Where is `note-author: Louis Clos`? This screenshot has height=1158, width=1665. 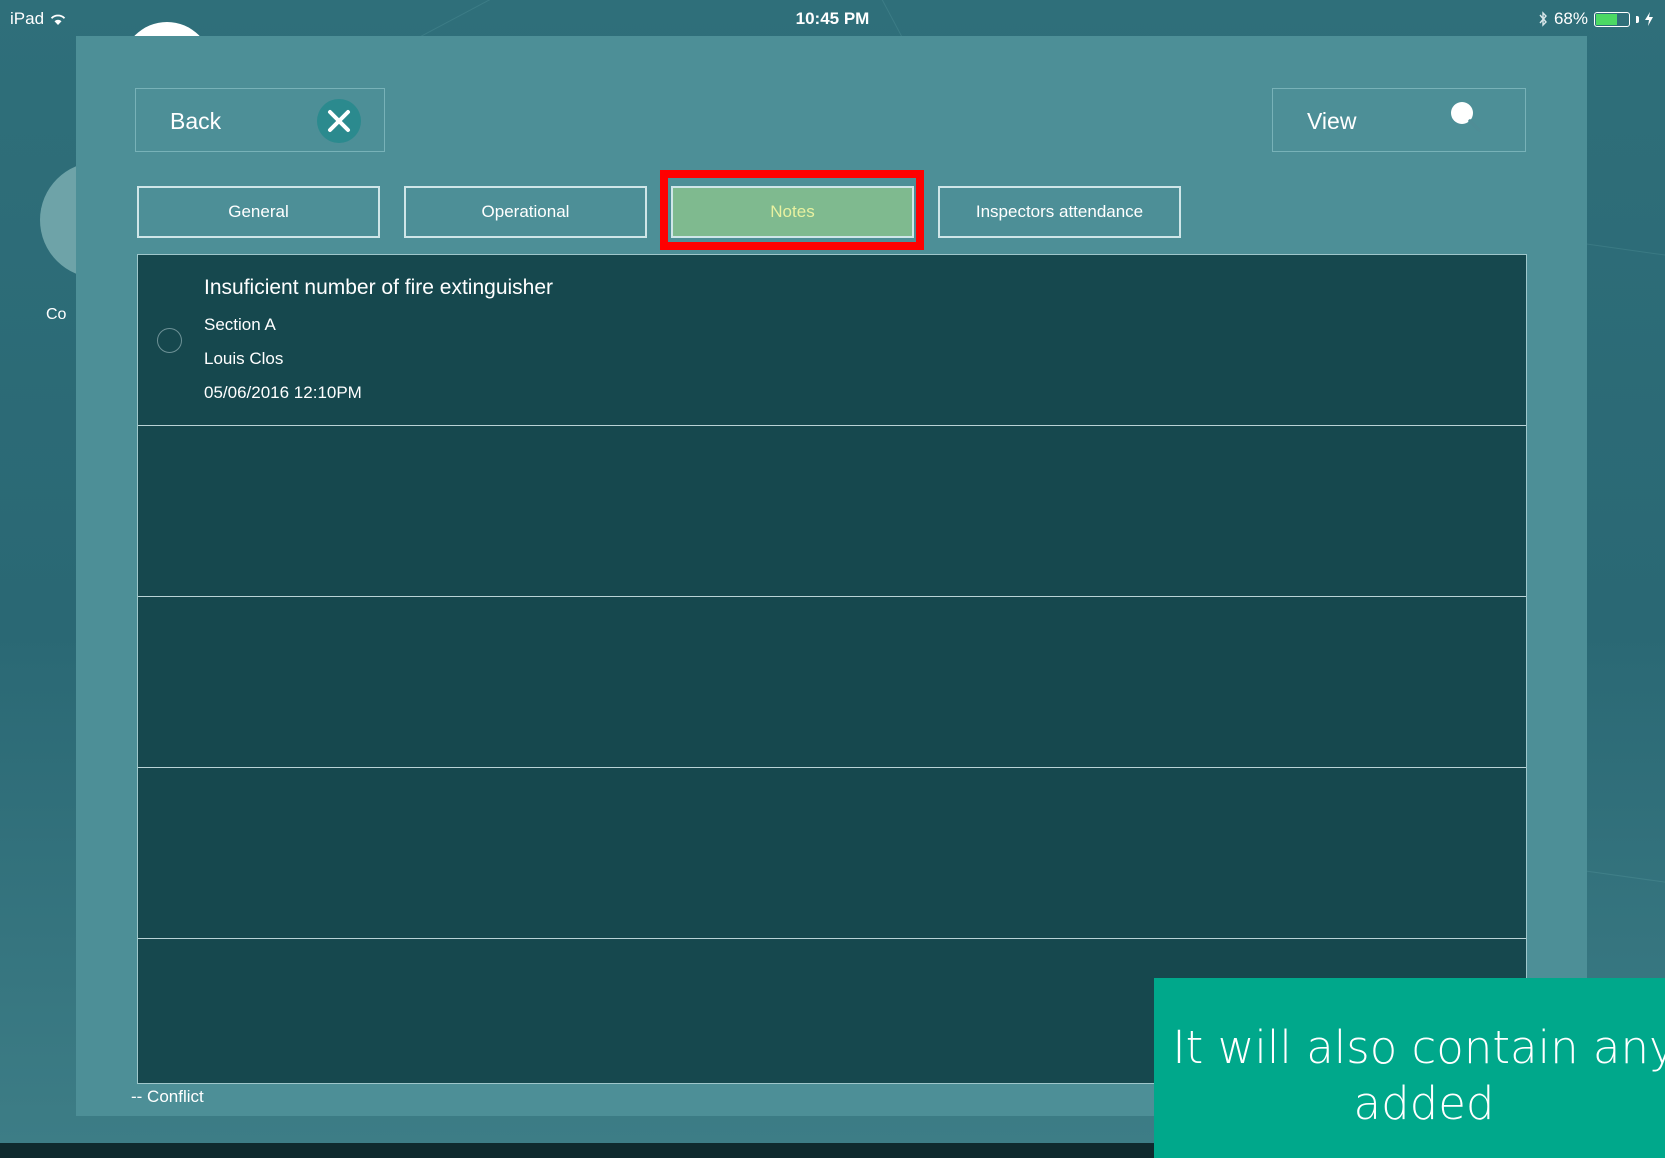 note-author: Louis Clos is located at coordinates (244, 358).